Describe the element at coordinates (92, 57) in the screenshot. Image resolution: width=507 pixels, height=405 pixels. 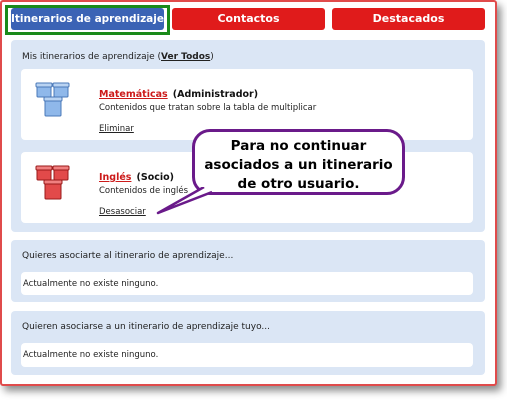
I see `my-itineraries-title-text: Mis itinerarios de aprendizaje (` at that location.